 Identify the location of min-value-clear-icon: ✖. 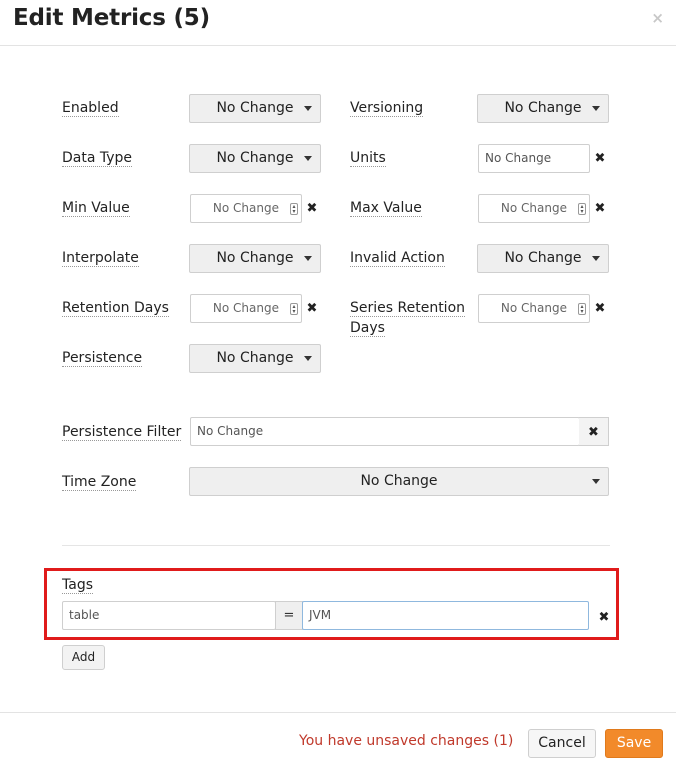
(312, 208).